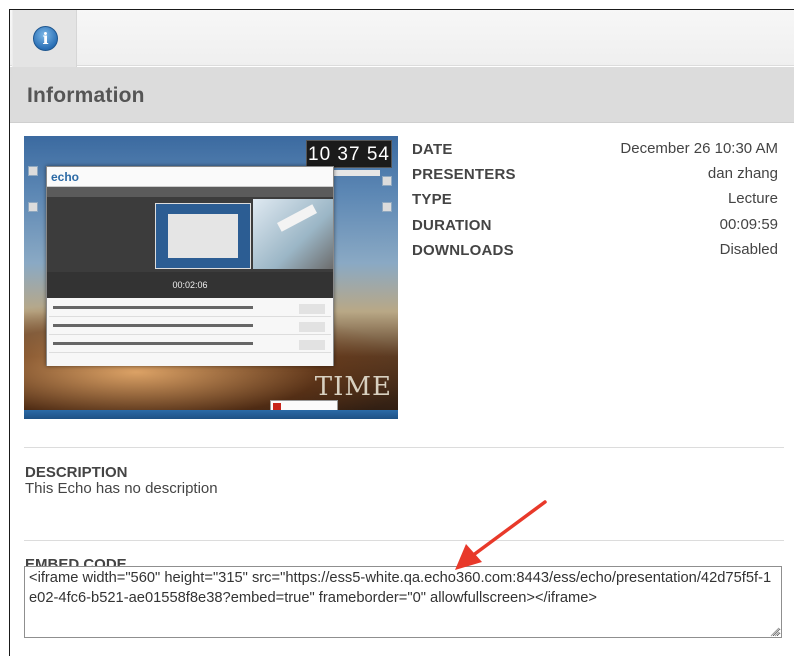 This screenshot has width=794, height=656. What do you see at coordinates (742, 174) in the screenshot?
I see `detail-value: dan zhang` at bounding box center [742, 174].